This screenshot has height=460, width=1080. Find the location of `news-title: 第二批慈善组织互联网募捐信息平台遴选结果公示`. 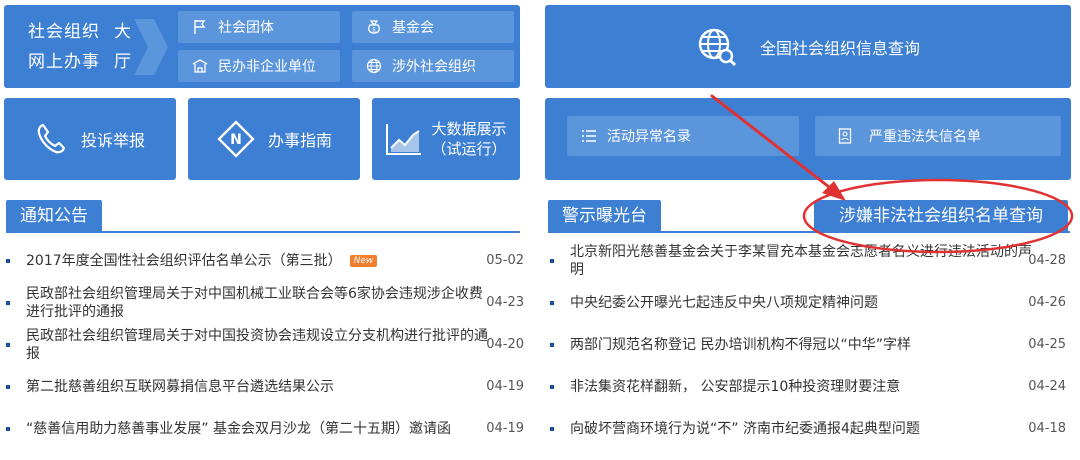

news-title: 第二批慈善组织互联网募捐信息平台遴选结果公示 is located at coordinates (180, 387).